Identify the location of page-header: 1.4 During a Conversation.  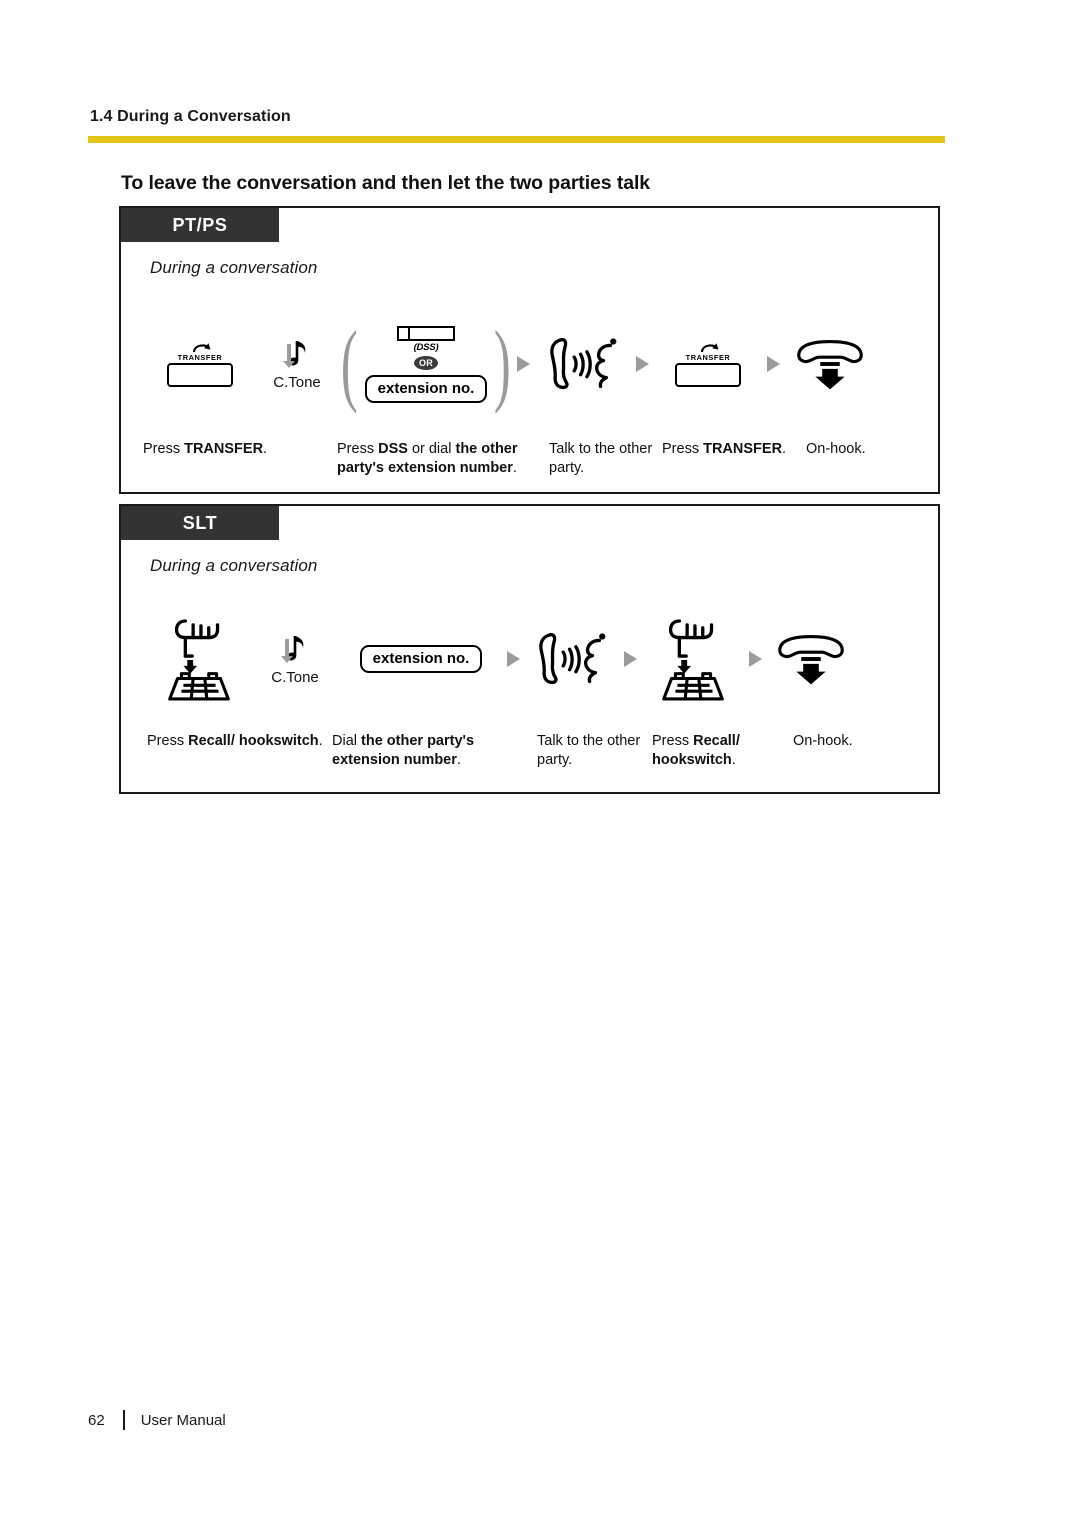
(518, 125).